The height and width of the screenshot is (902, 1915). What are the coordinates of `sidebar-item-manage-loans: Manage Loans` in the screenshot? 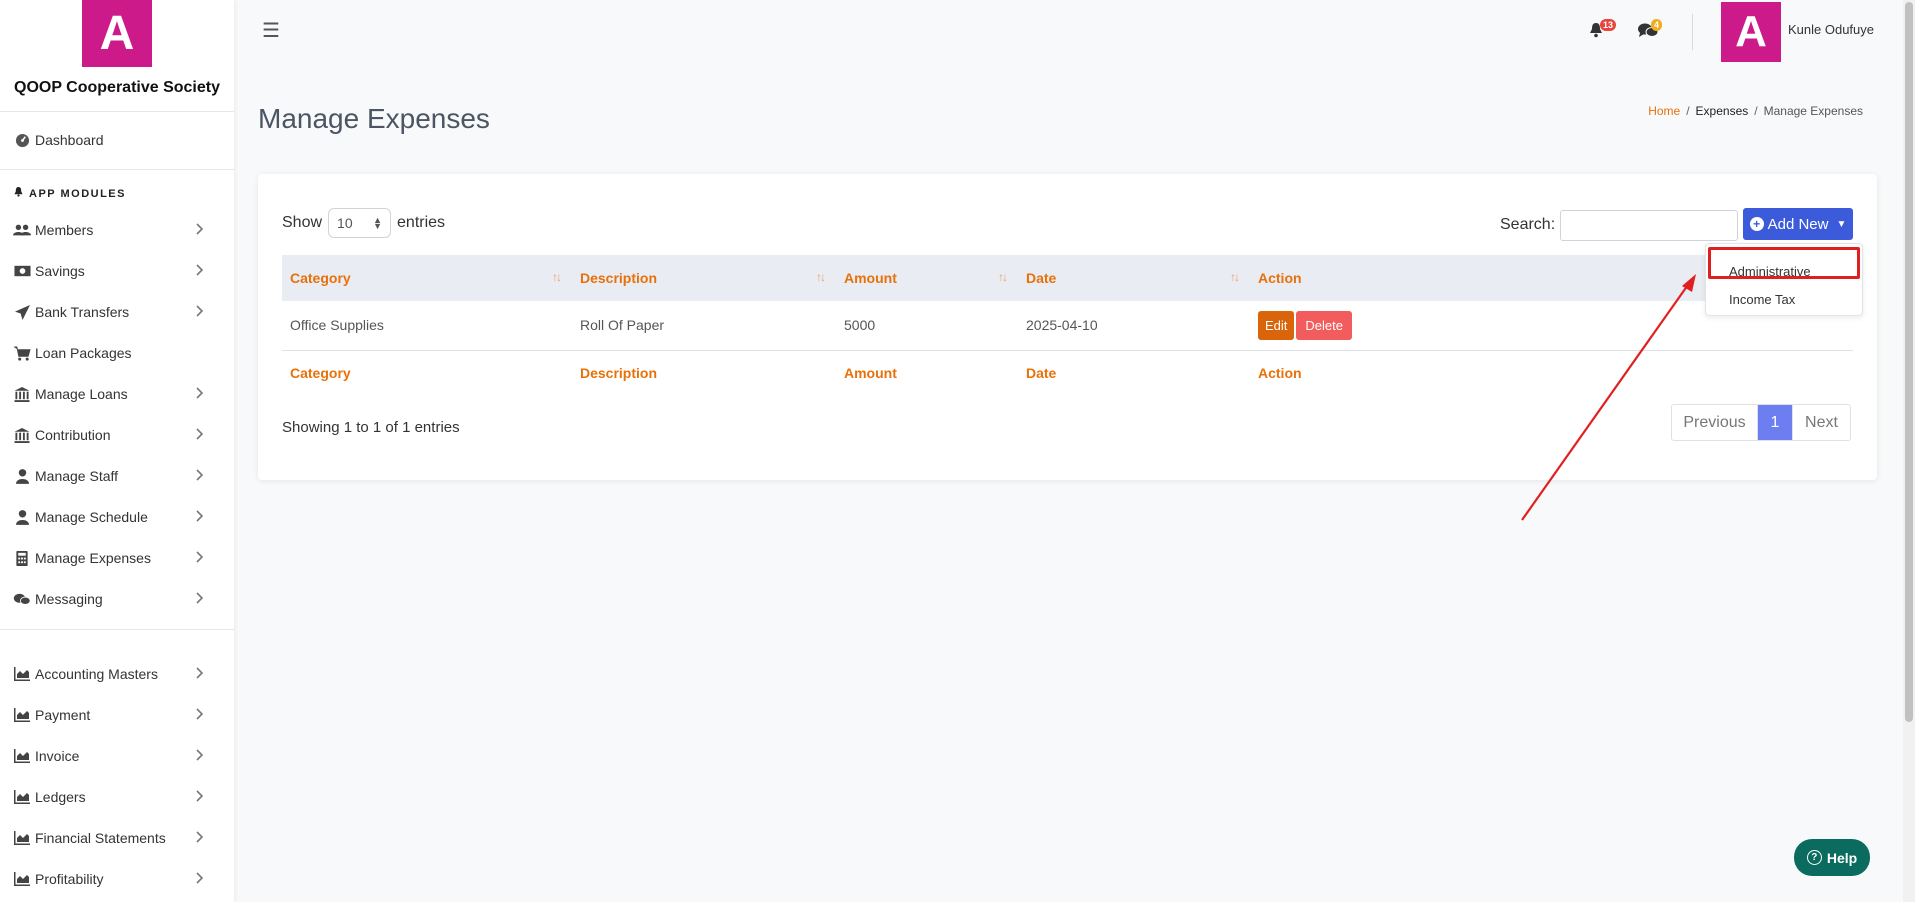 It's located at (117, 394).